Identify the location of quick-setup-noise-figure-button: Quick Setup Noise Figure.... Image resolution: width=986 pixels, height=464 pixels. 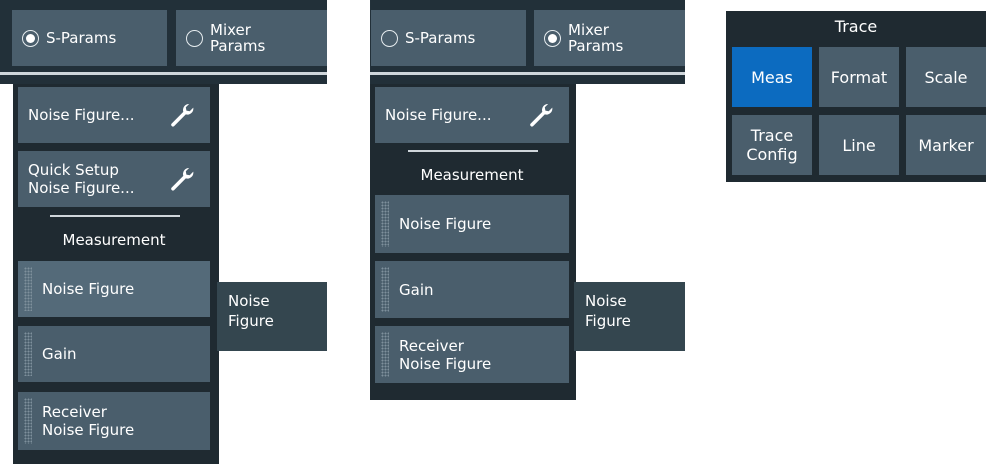
(114, 179).